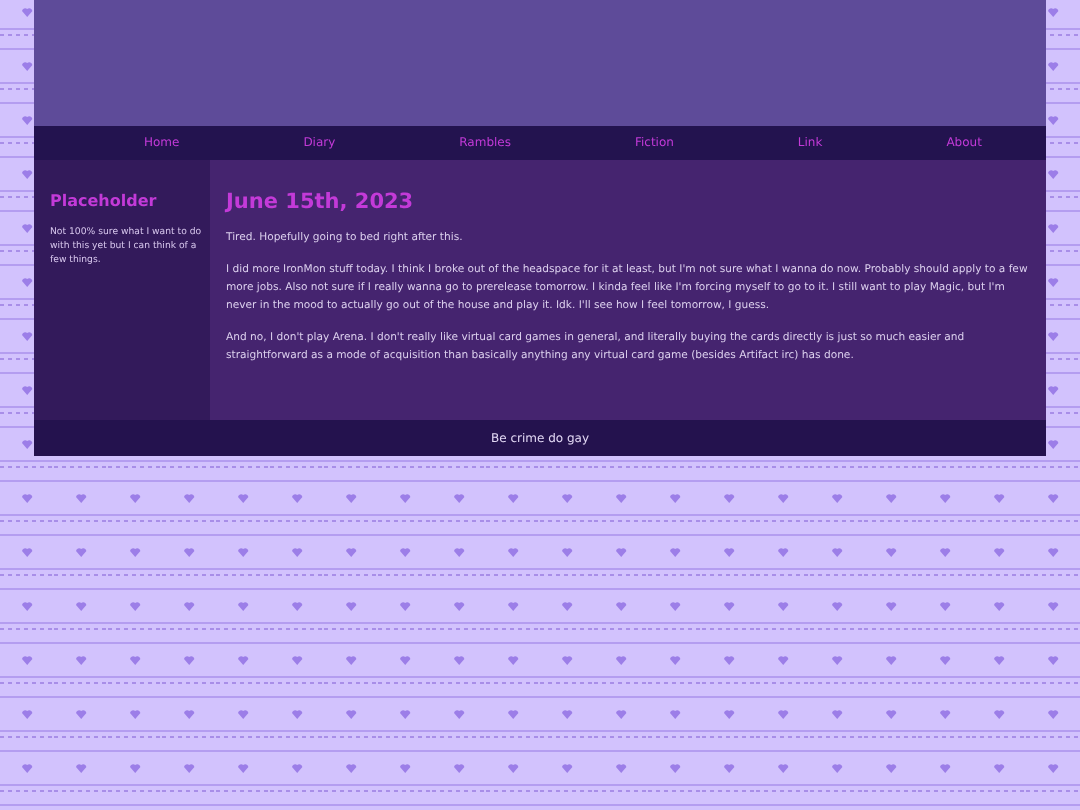 The image size is (1080, 810). Describe the element at coordinates (321, 202) in the screenshot. I see `post-title: June 15th, 2023` at that location.